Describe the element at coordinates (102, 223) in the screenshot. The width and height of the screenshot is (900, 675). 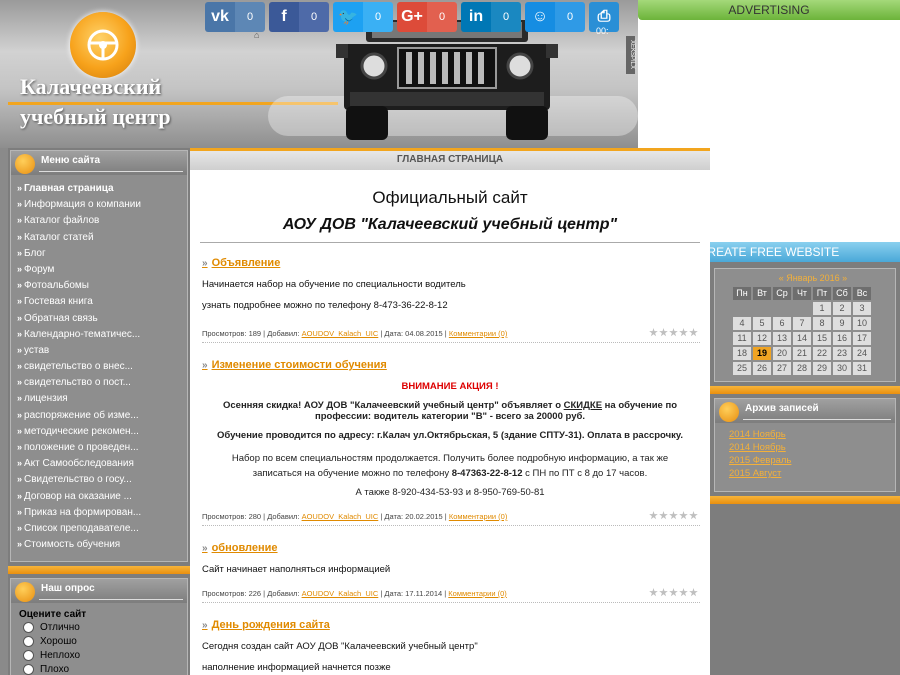
I see `menu-item: » Каталог файлов` at that location.